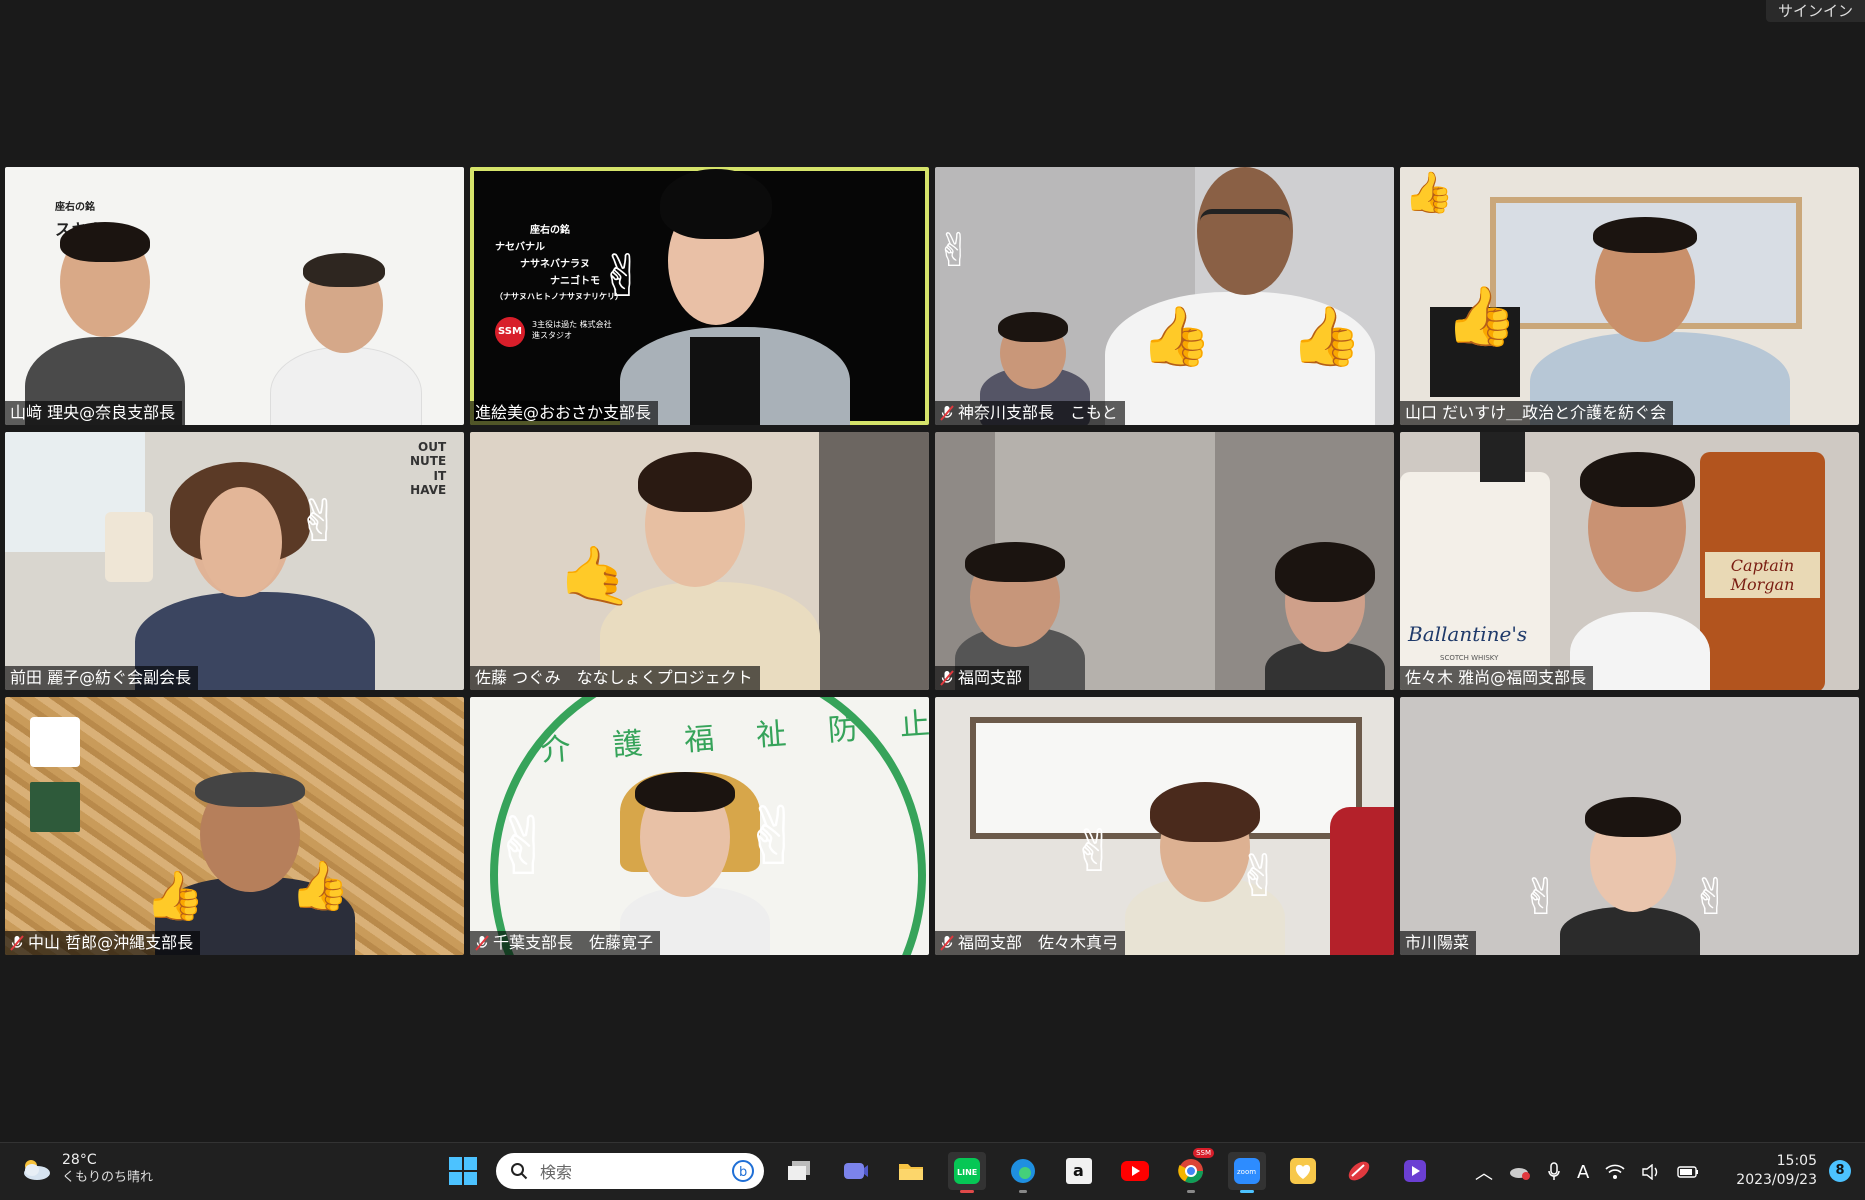 The image size is (1865, 1200). I want to click on wall-text: OUT NUTE IT HAVE, so click(428, 469).